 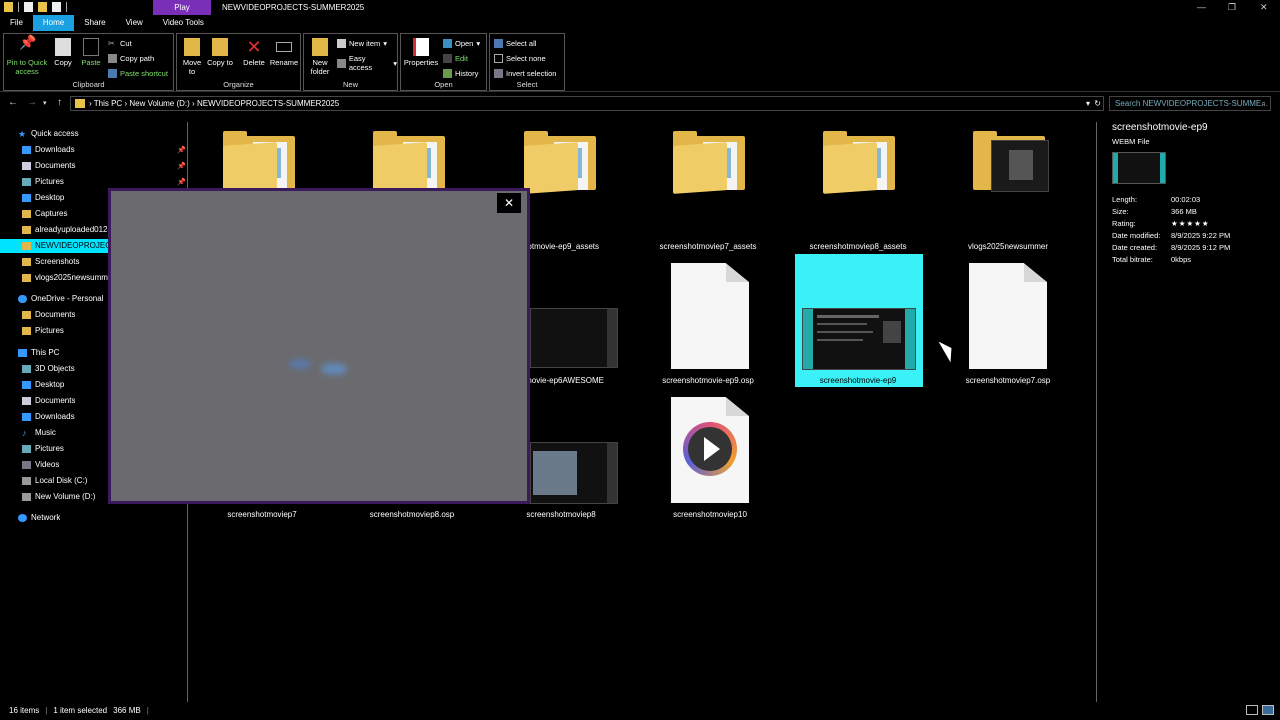 What do you see at coordinates (28, 7) in the screenshot?
I see `properties-icon` at bounding box center [28, 7].